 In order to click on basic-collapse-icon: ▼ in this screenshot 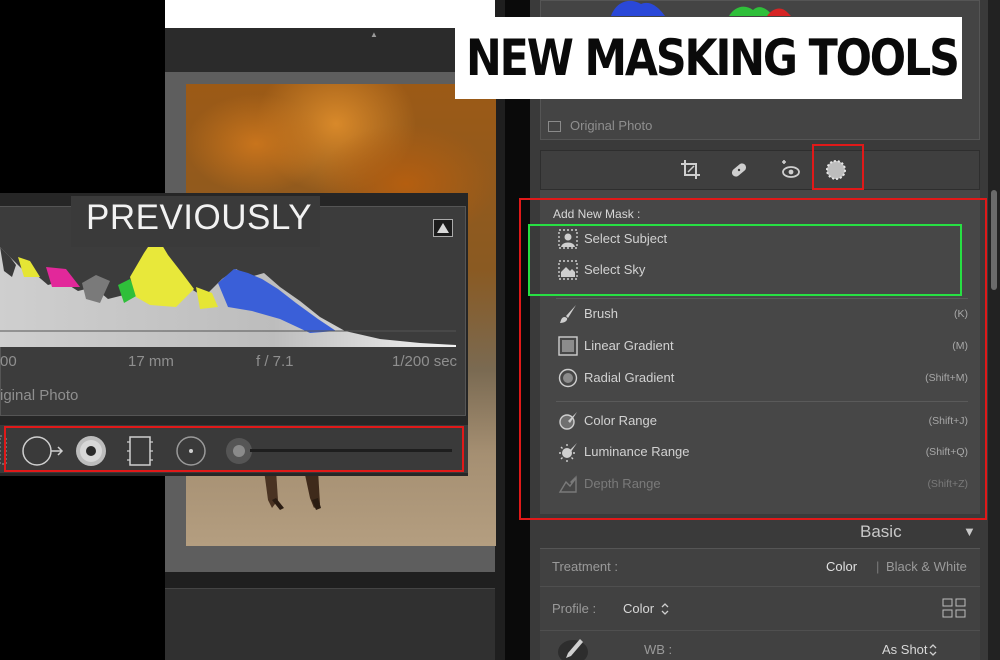, I will do `click(969, 531)`.